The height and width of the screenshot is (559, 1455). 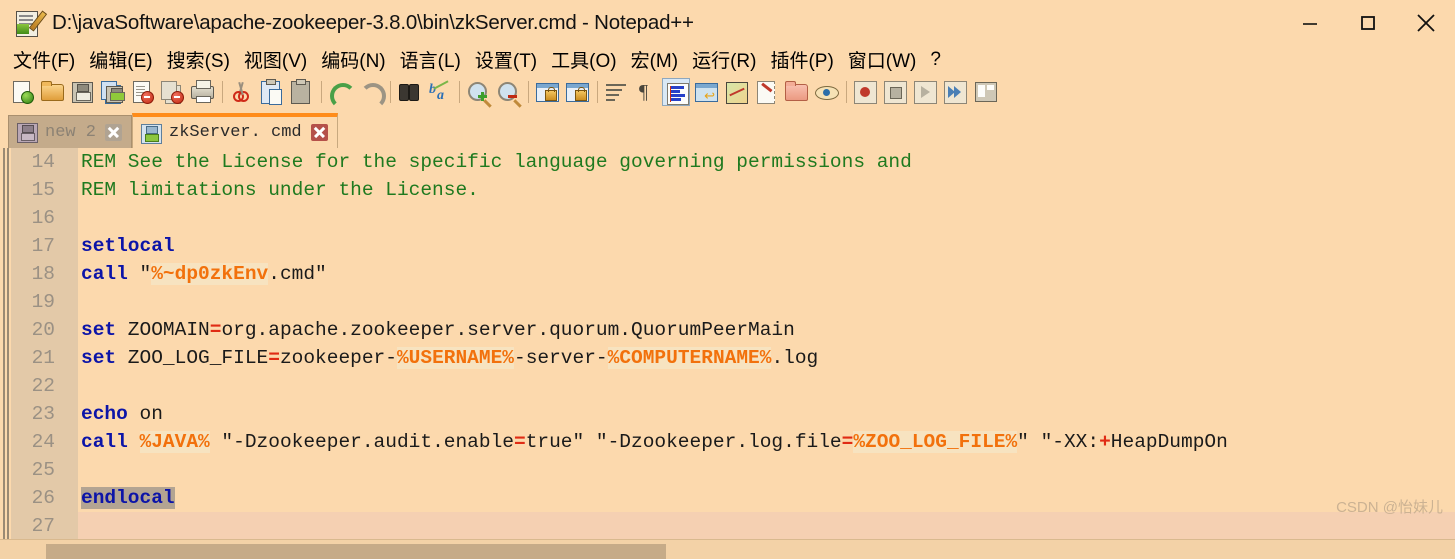 What do you see at coordinates (271, 92) in the screenshot?
I see `copy-icon` at bounding box center [271, 92].